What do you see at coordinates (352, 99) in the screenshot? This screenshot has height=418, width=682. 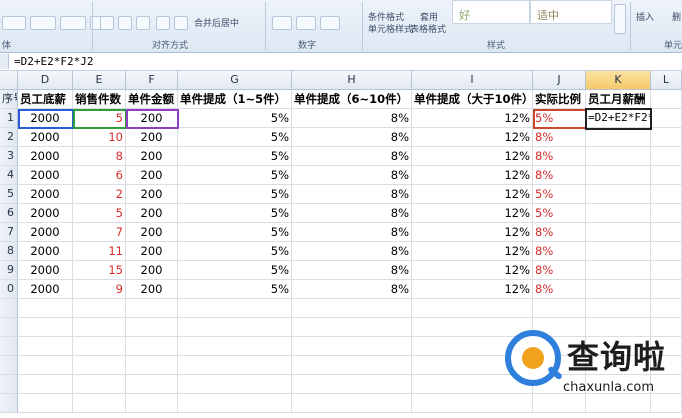 I see `header-commission-6-10: 单件提成（6~10件）` at bounding box center [352, 99].